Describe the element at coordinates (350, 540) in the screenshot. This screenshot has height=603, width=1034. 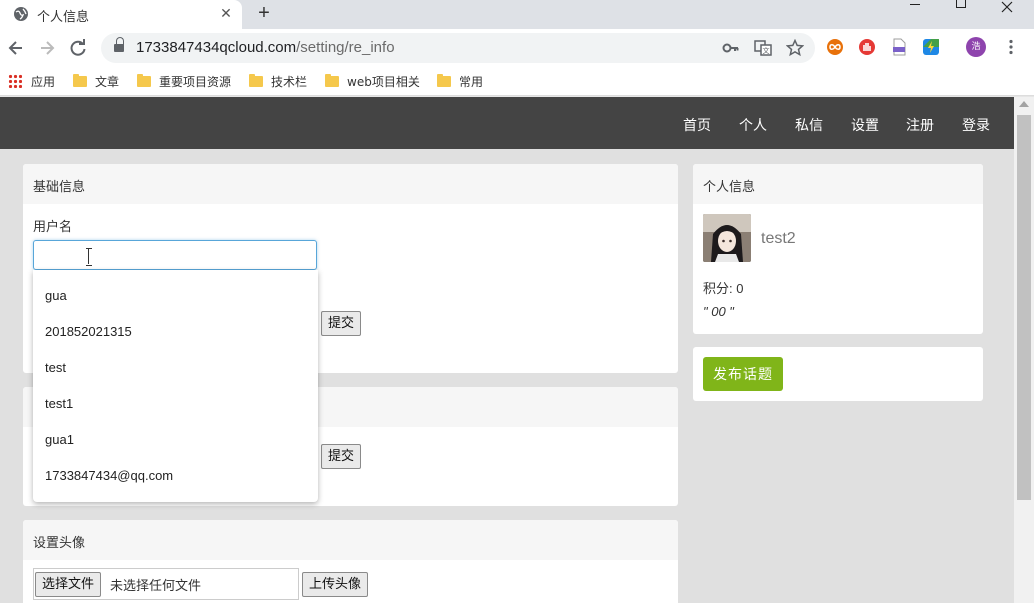
I see `panel-header: 设置头像` at that location.